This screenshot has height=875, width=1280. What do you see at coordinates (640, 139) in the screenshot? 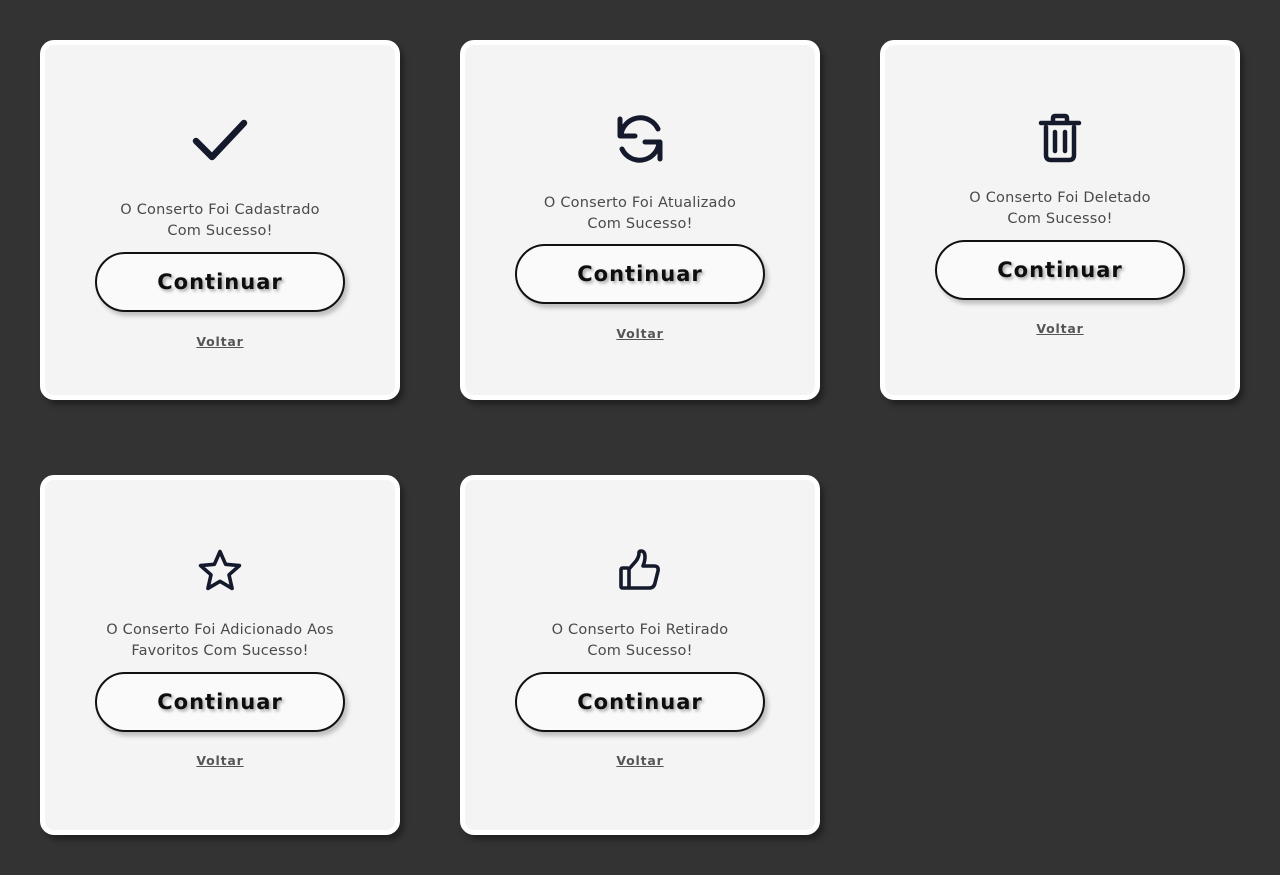
I see `refresh-icon` at bounding box center [640, 139].